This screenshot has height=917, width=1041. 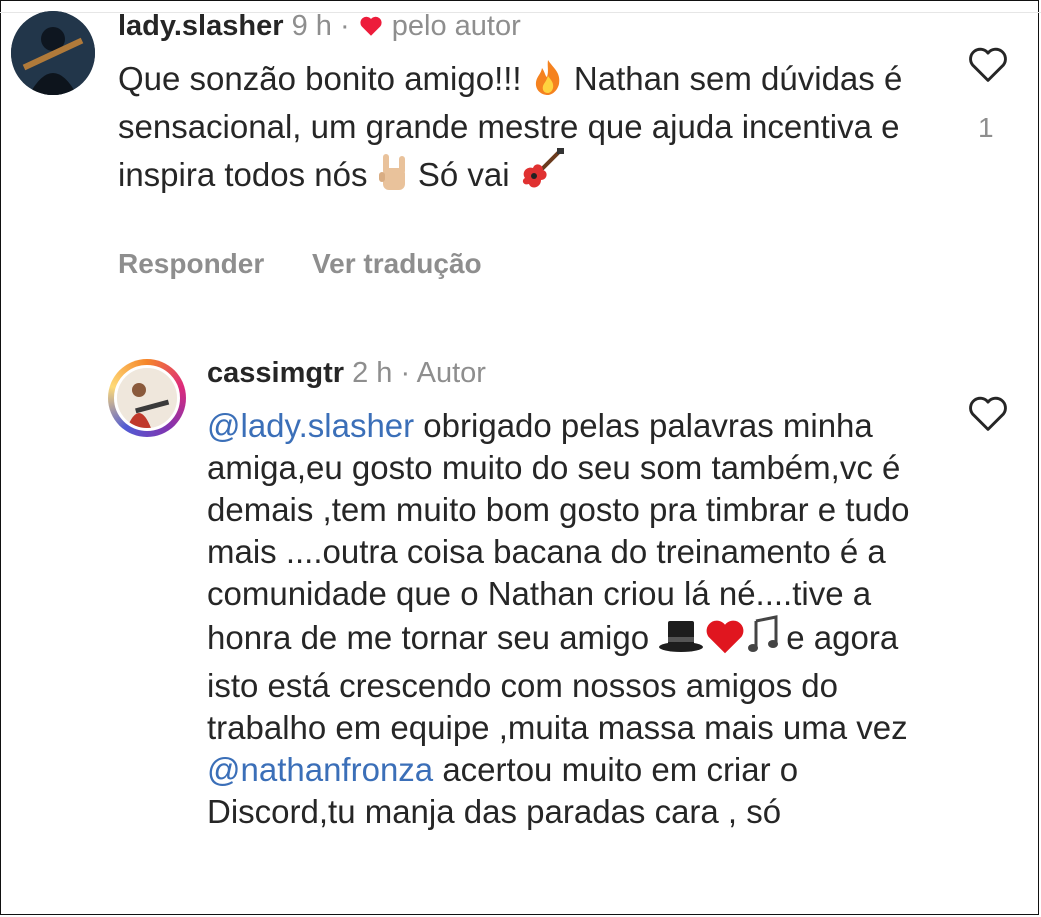 What do you see at coordinates (275, 373) in the screenshot?
I see `username: cassimgtr` at bounding box center [275, 373].